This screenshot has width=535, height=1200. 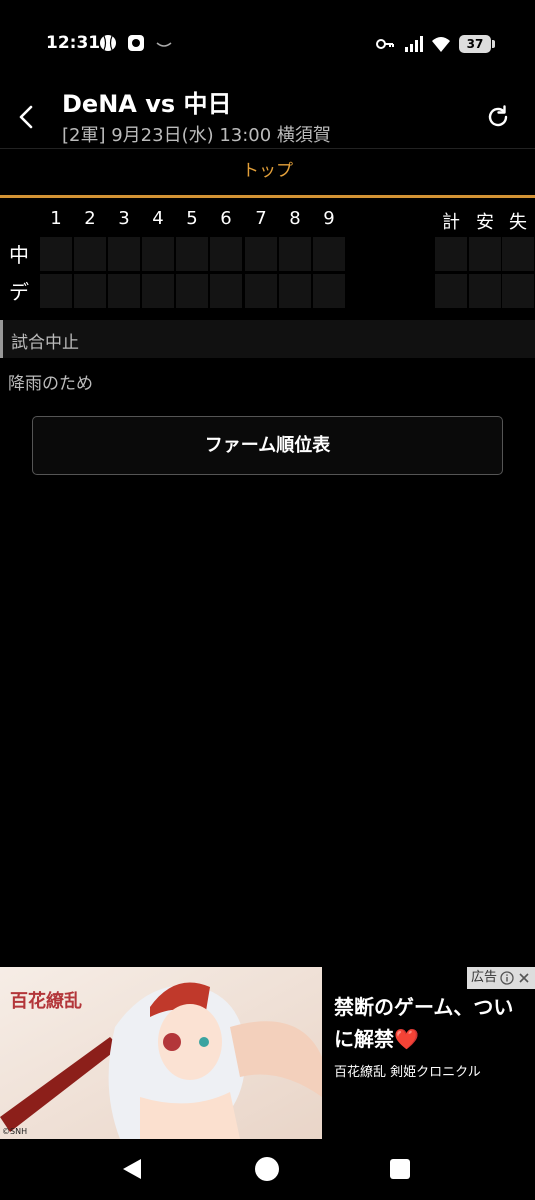 I want to click on tab-top: トップ, so click(x=267, y=172).